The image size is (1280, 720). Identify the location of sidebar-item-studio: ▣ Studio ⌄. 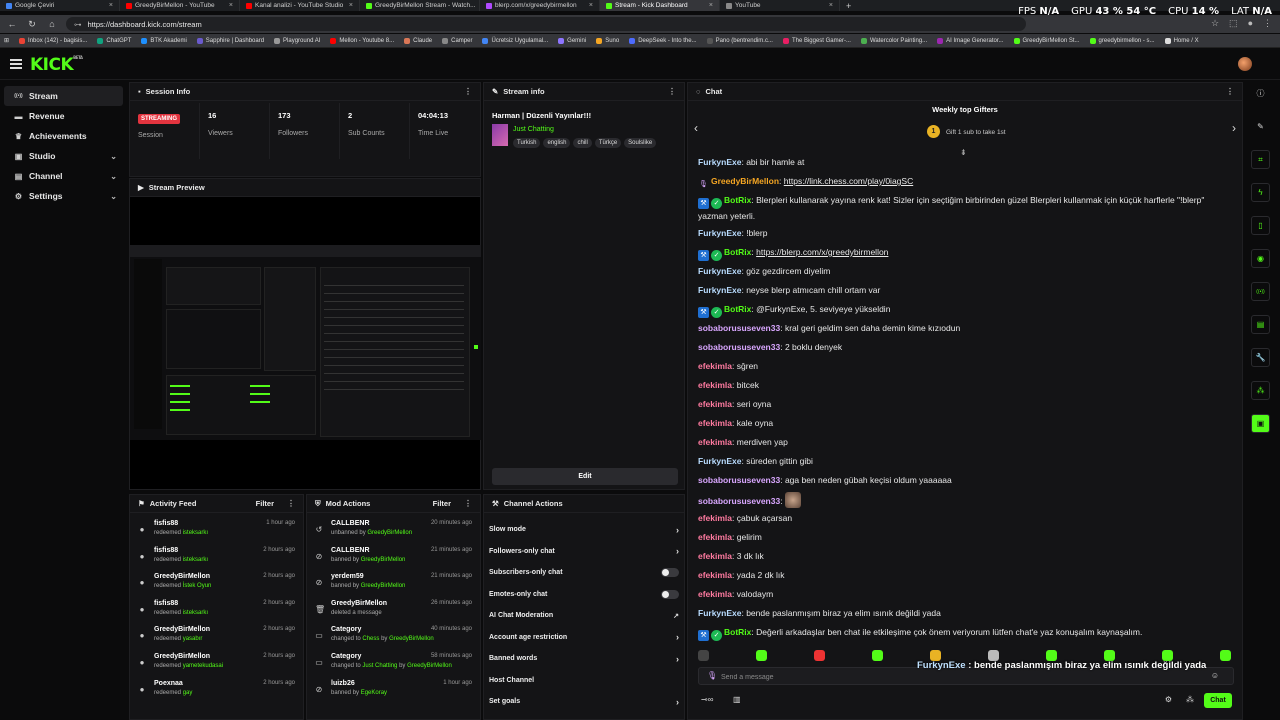
(63, 156).